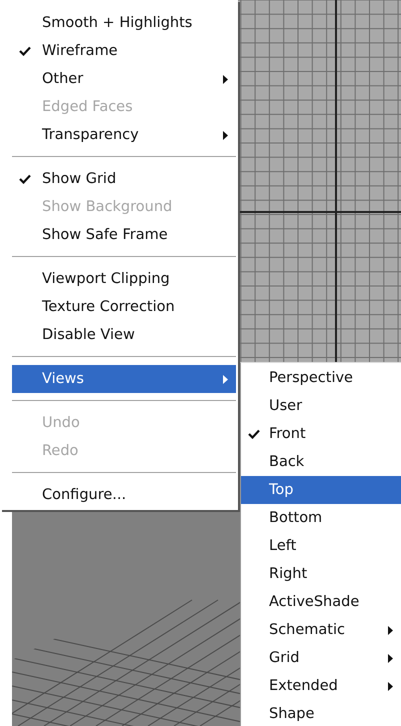 The height and width of the screenshot is (726, 401). What do you see at coordinates (124, 307) in the screenshot?
I see `menu-item: Texture Correction` at bounding box center [124, 307].